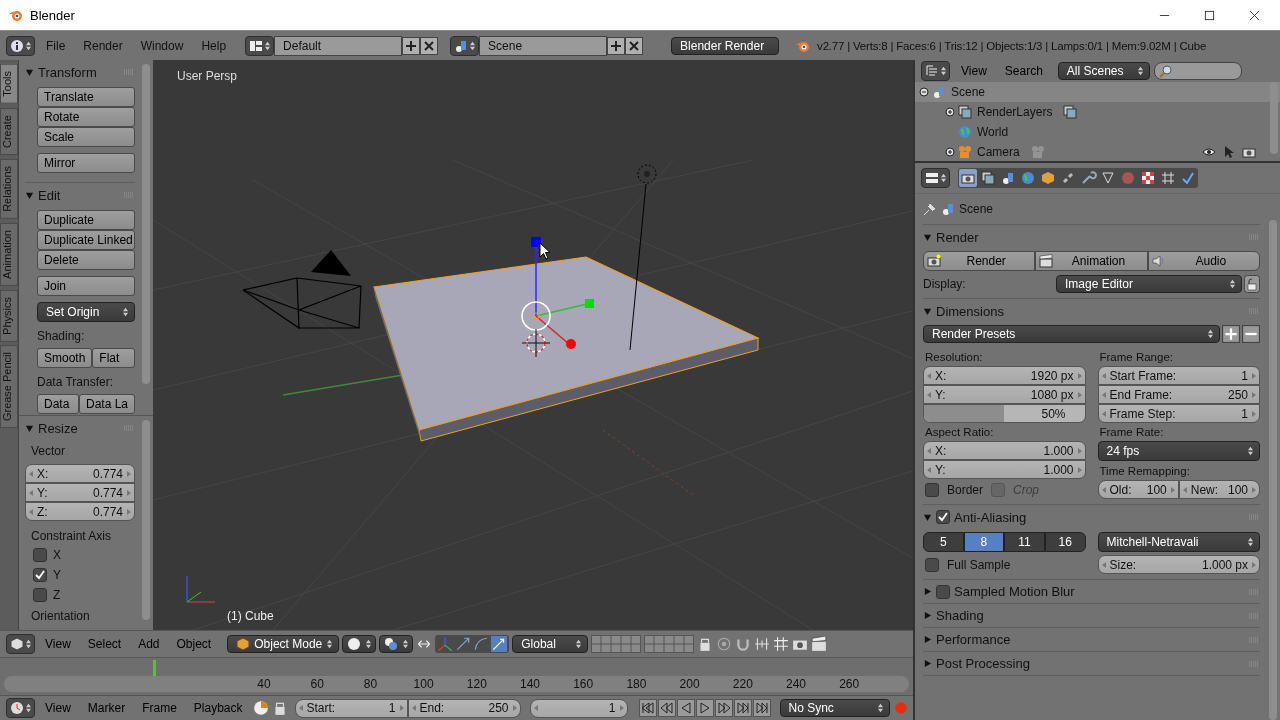 This screenshot has height=720, width=1280. What do you see at coordinates (990, 517) in the screenshot?
I see `panel-title: Anti-Aliasing` at bounding box center [990, 517].